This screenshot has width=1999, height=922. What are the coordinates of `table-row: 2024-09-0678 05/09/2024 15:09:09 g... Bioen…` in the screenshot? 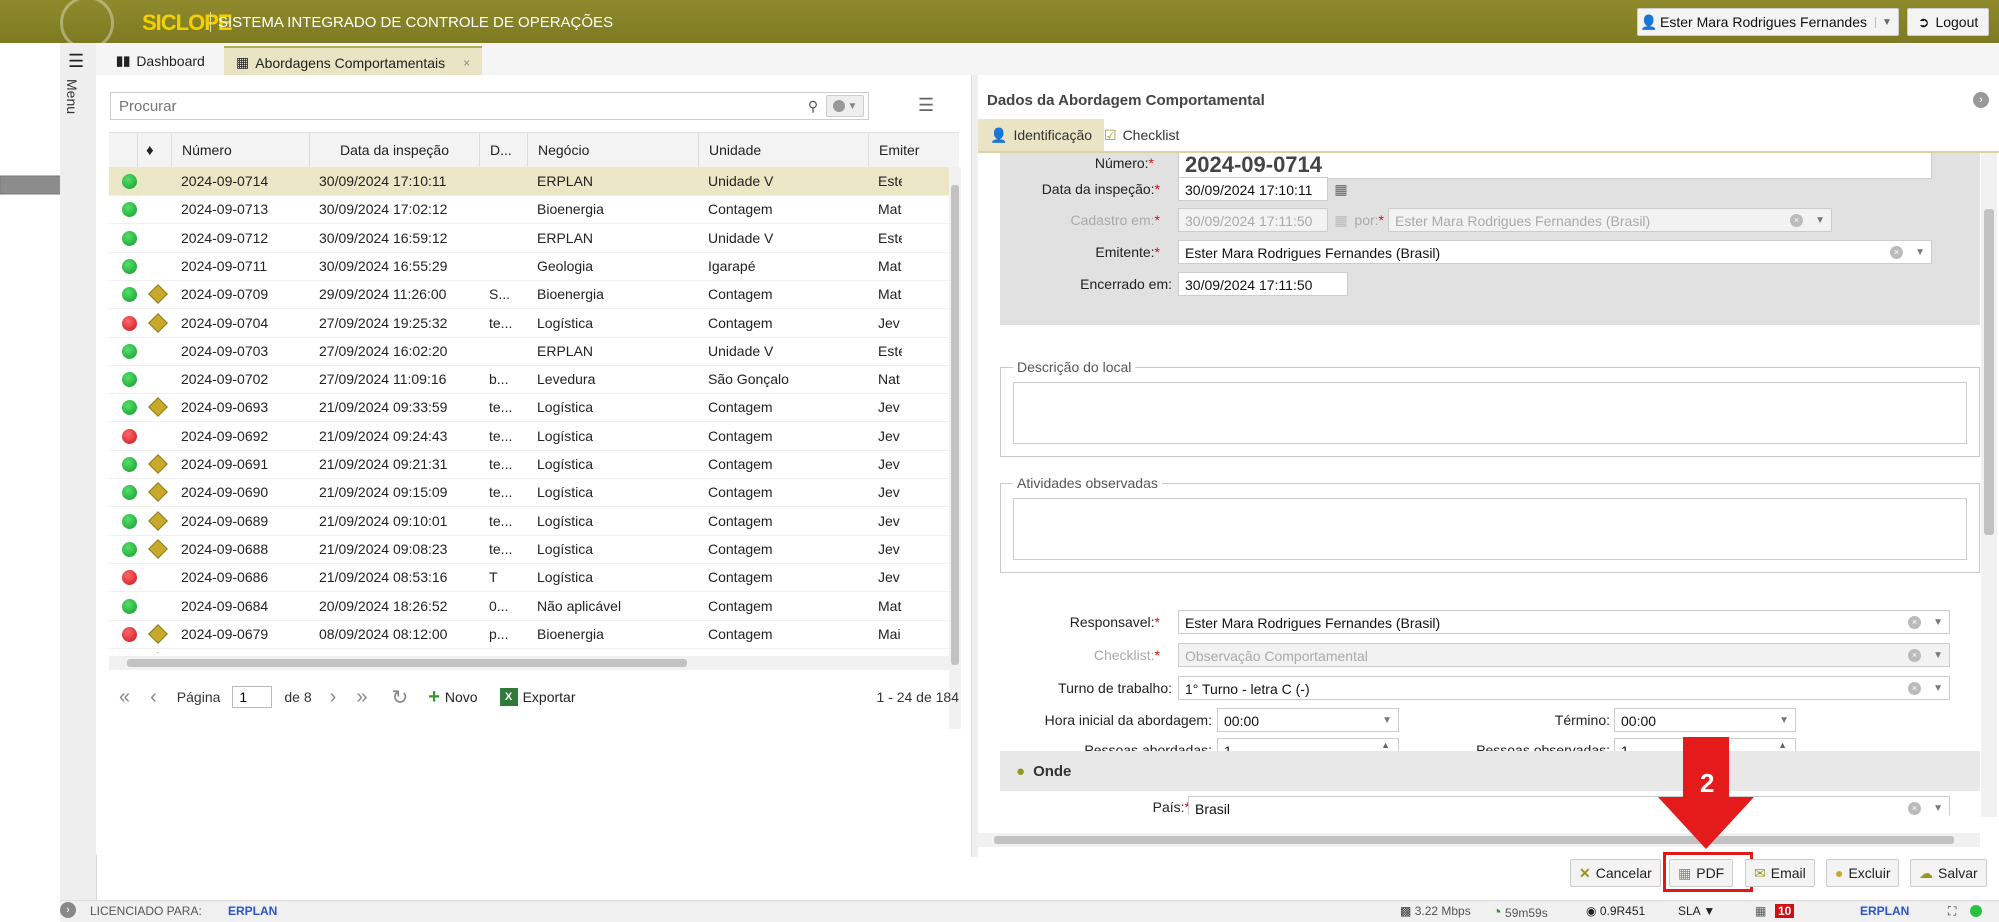 It's located at (534, 650).